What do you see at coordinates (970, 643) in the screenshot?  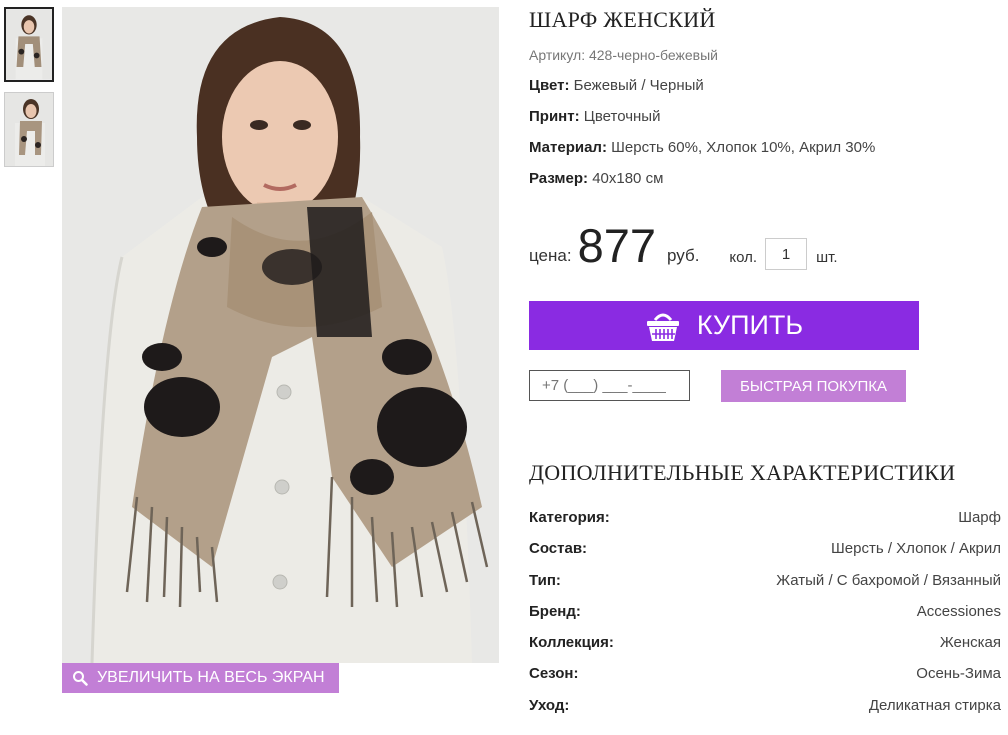 I see `spec-value: Женская` at bounding box center [970, 643].